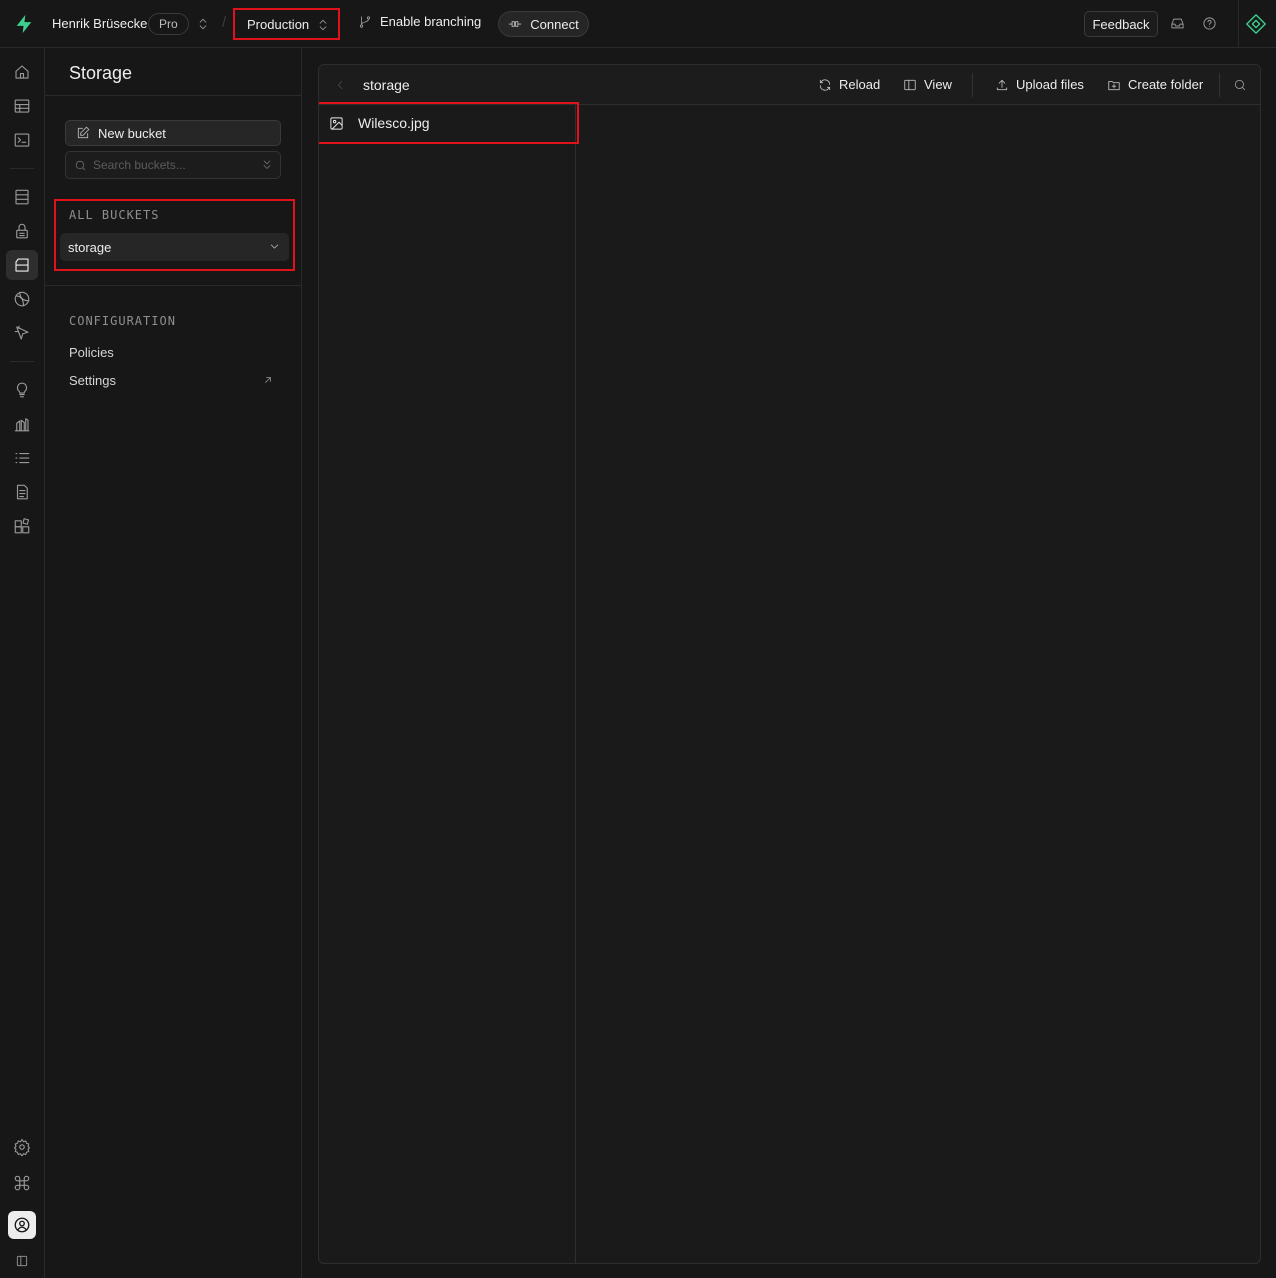 This screenshot has height=1278, width=1276. I want to click on external-link-icon, so click(268, 380).